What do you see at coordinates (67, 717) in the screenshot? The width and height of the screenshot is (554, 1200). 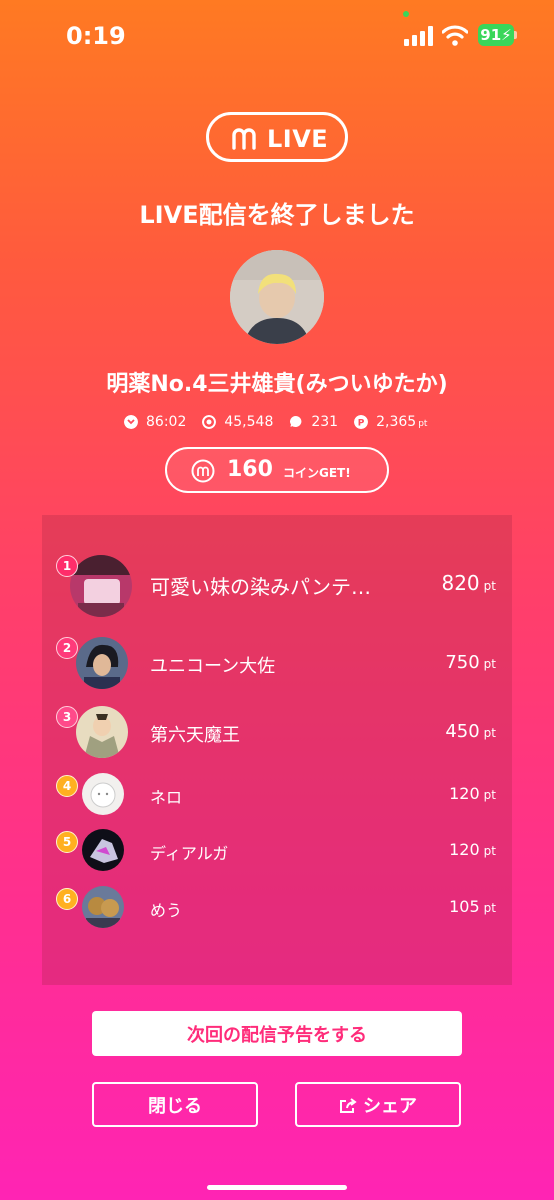 I see `rank-badge: 3` at bounding box center [67, 717].